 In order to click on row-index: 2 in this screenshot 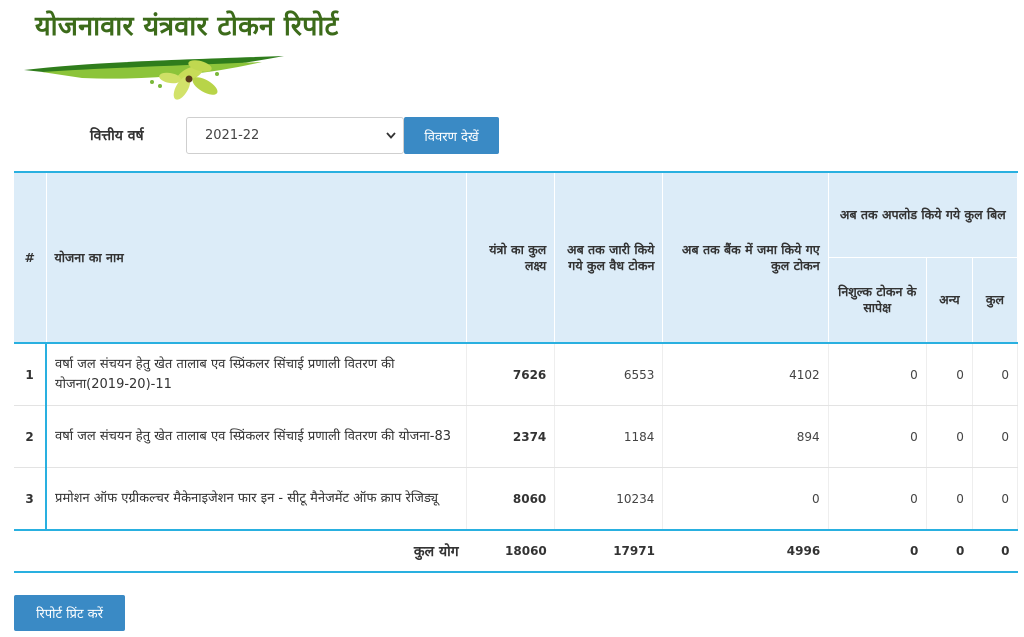, I will do `click(31, 436)`.